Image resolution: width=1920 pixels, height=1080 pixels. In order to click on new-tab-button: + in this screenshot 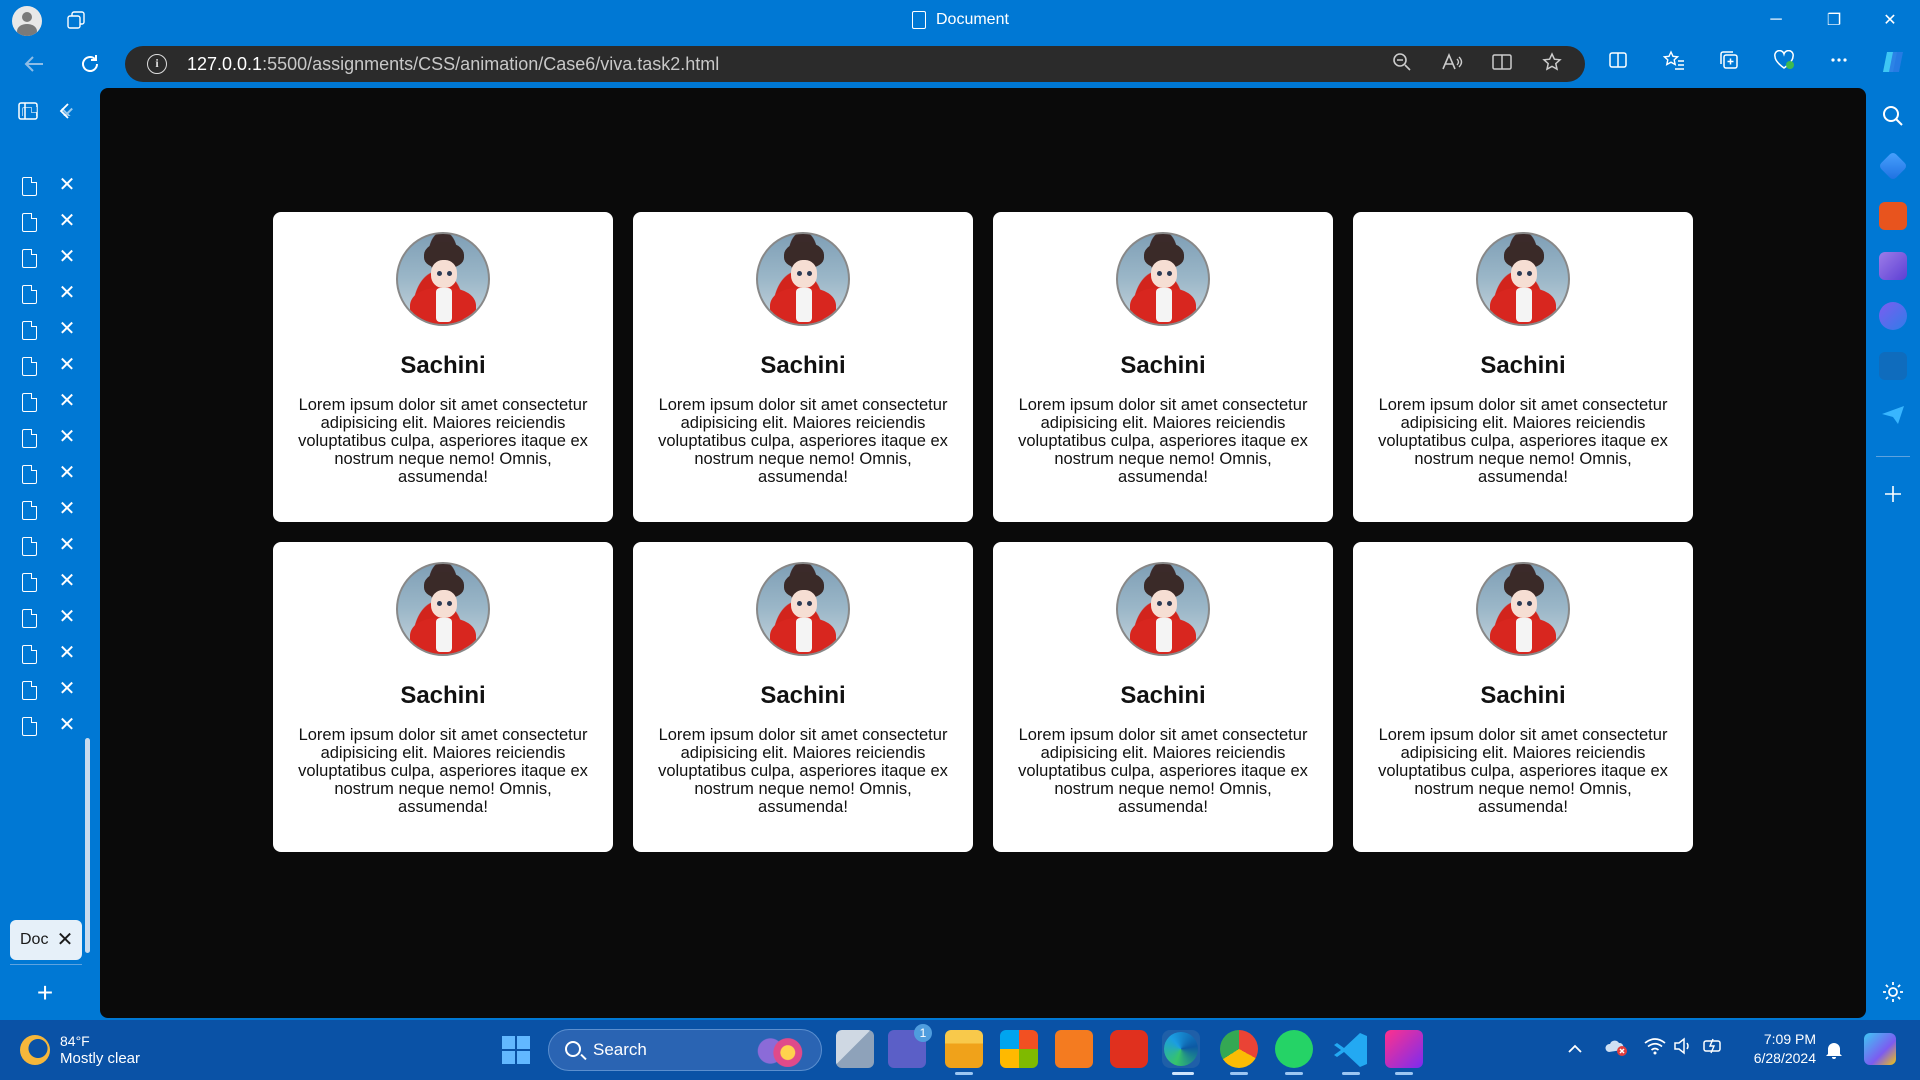, I will do `click(45, 993)`.